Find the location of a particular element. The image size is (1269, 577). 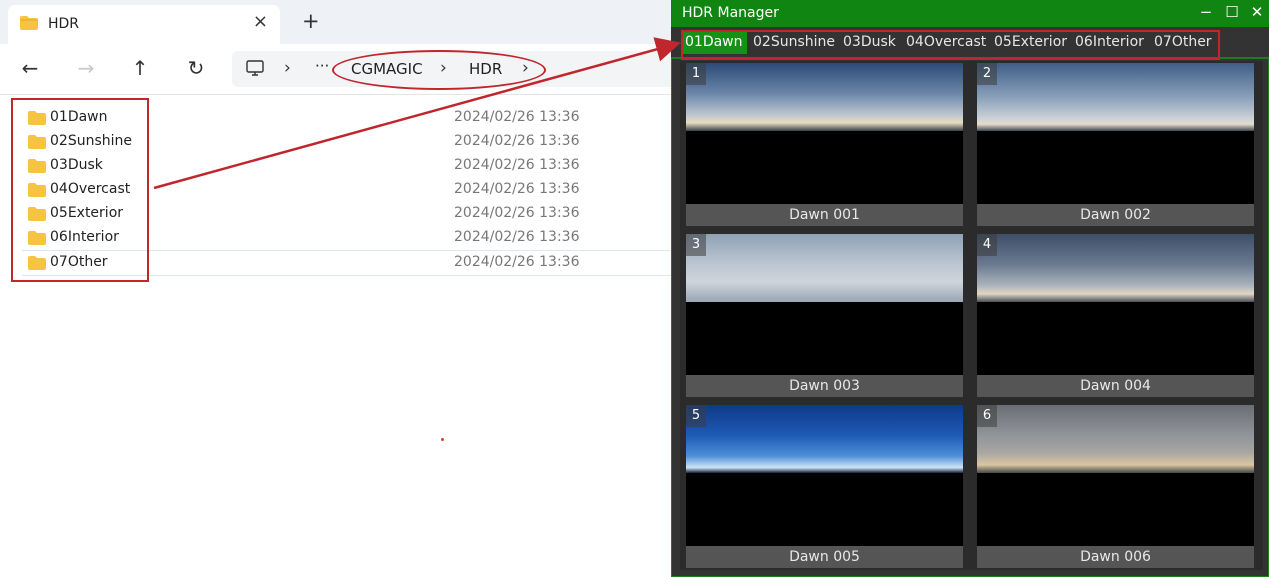

tab-title: HDR is located at coordinates (64, 24).